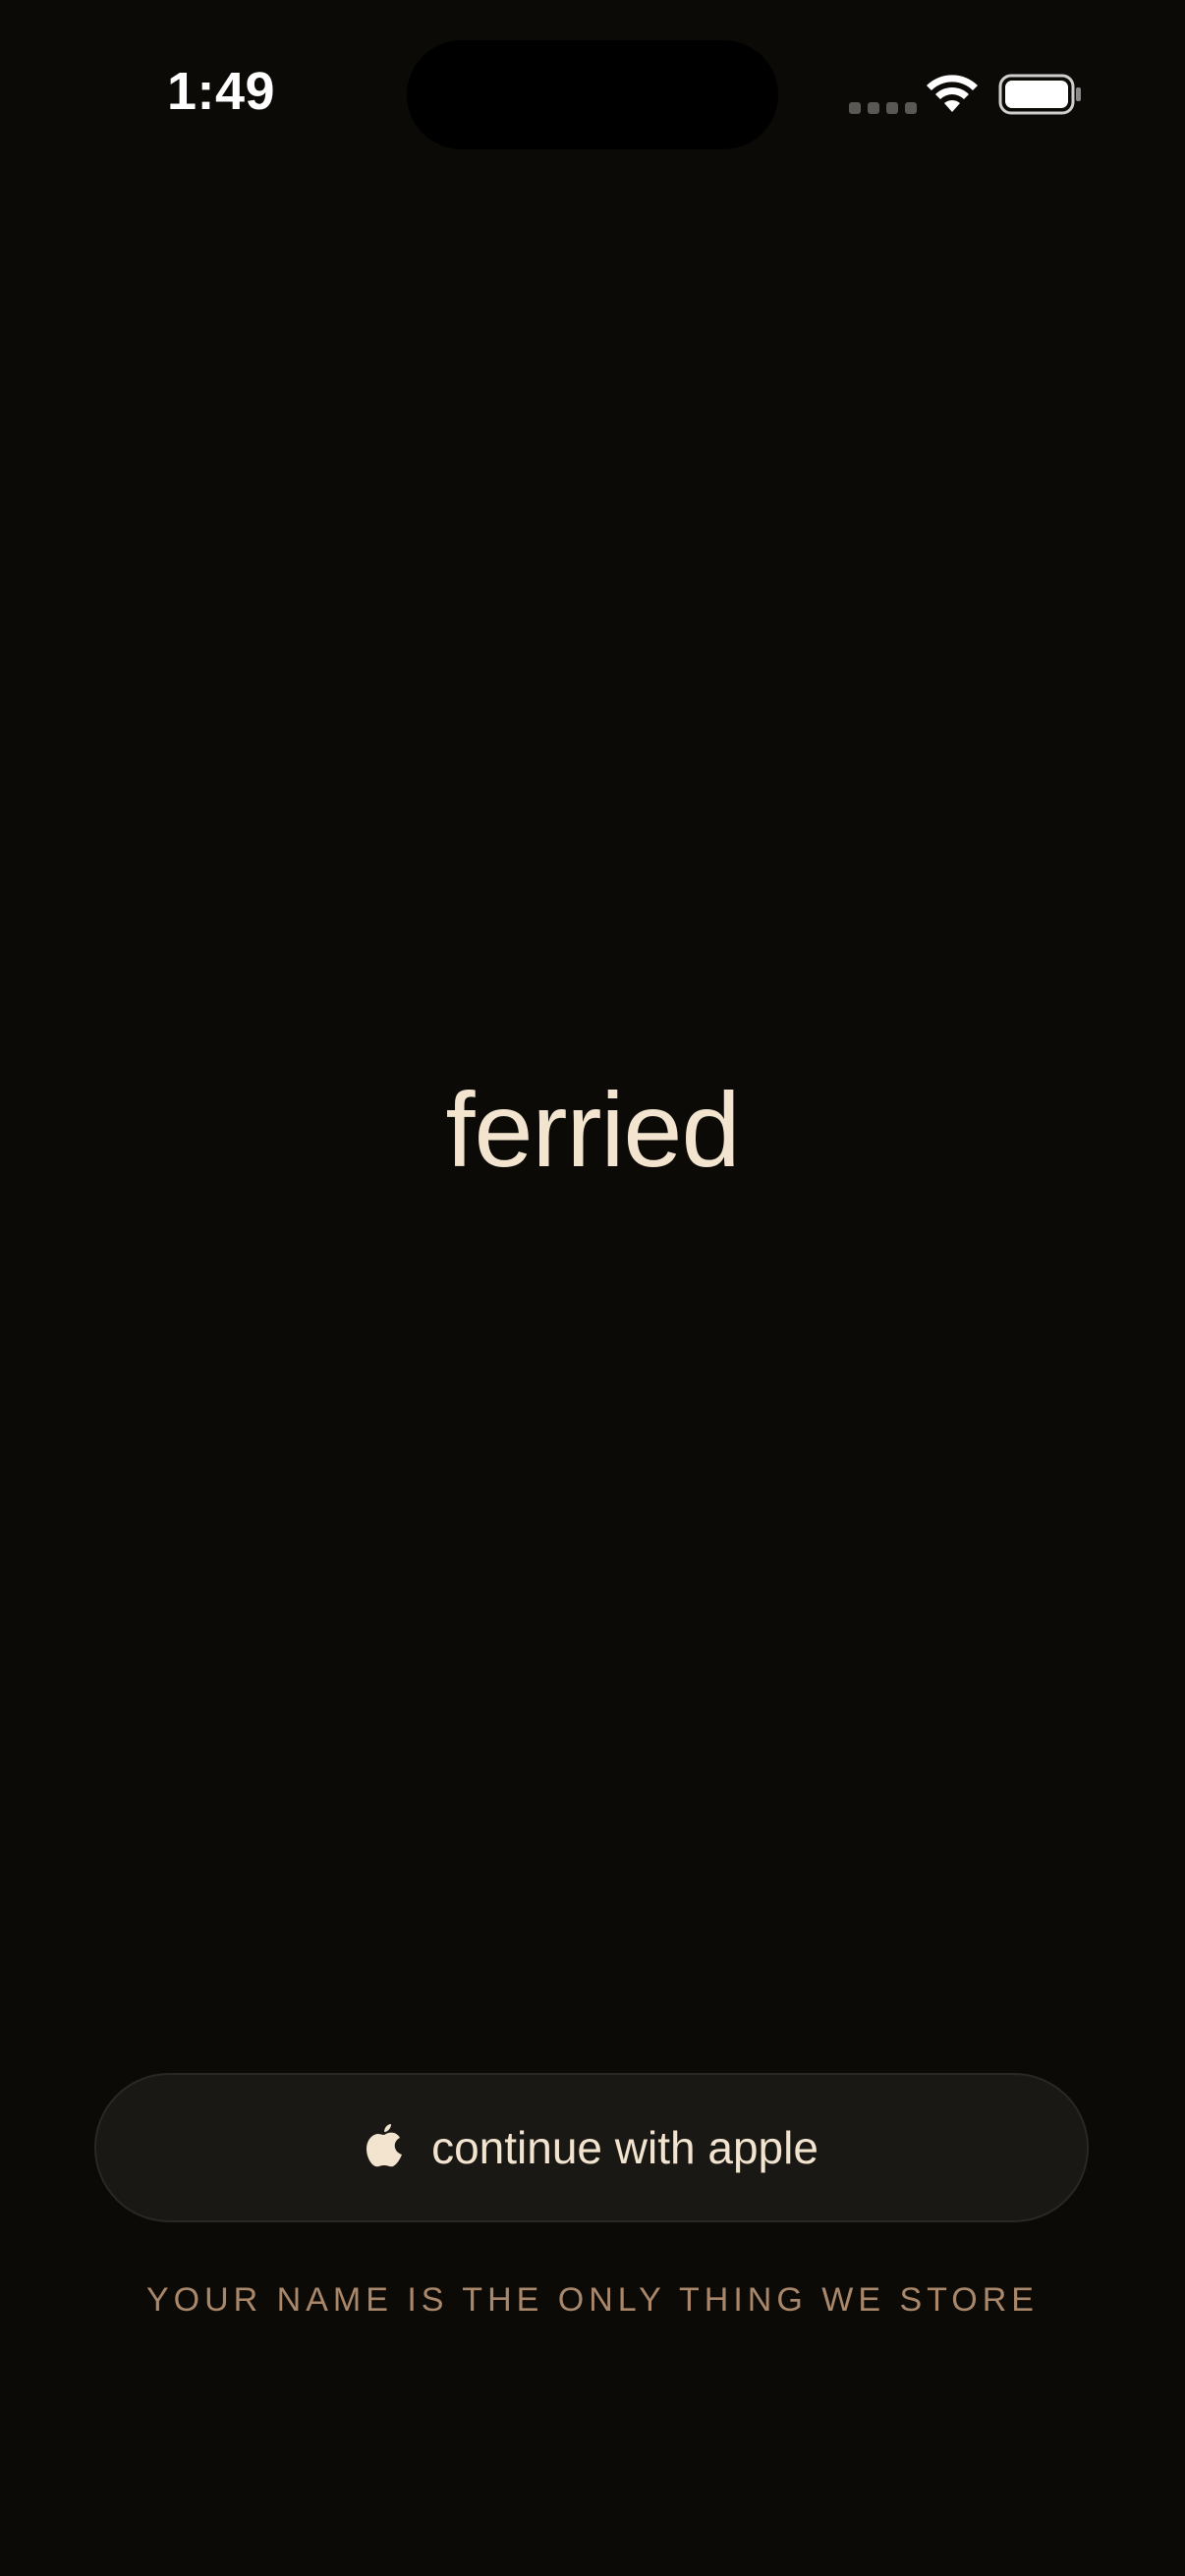  I want to click on wifi-icon, so click(953, 93).